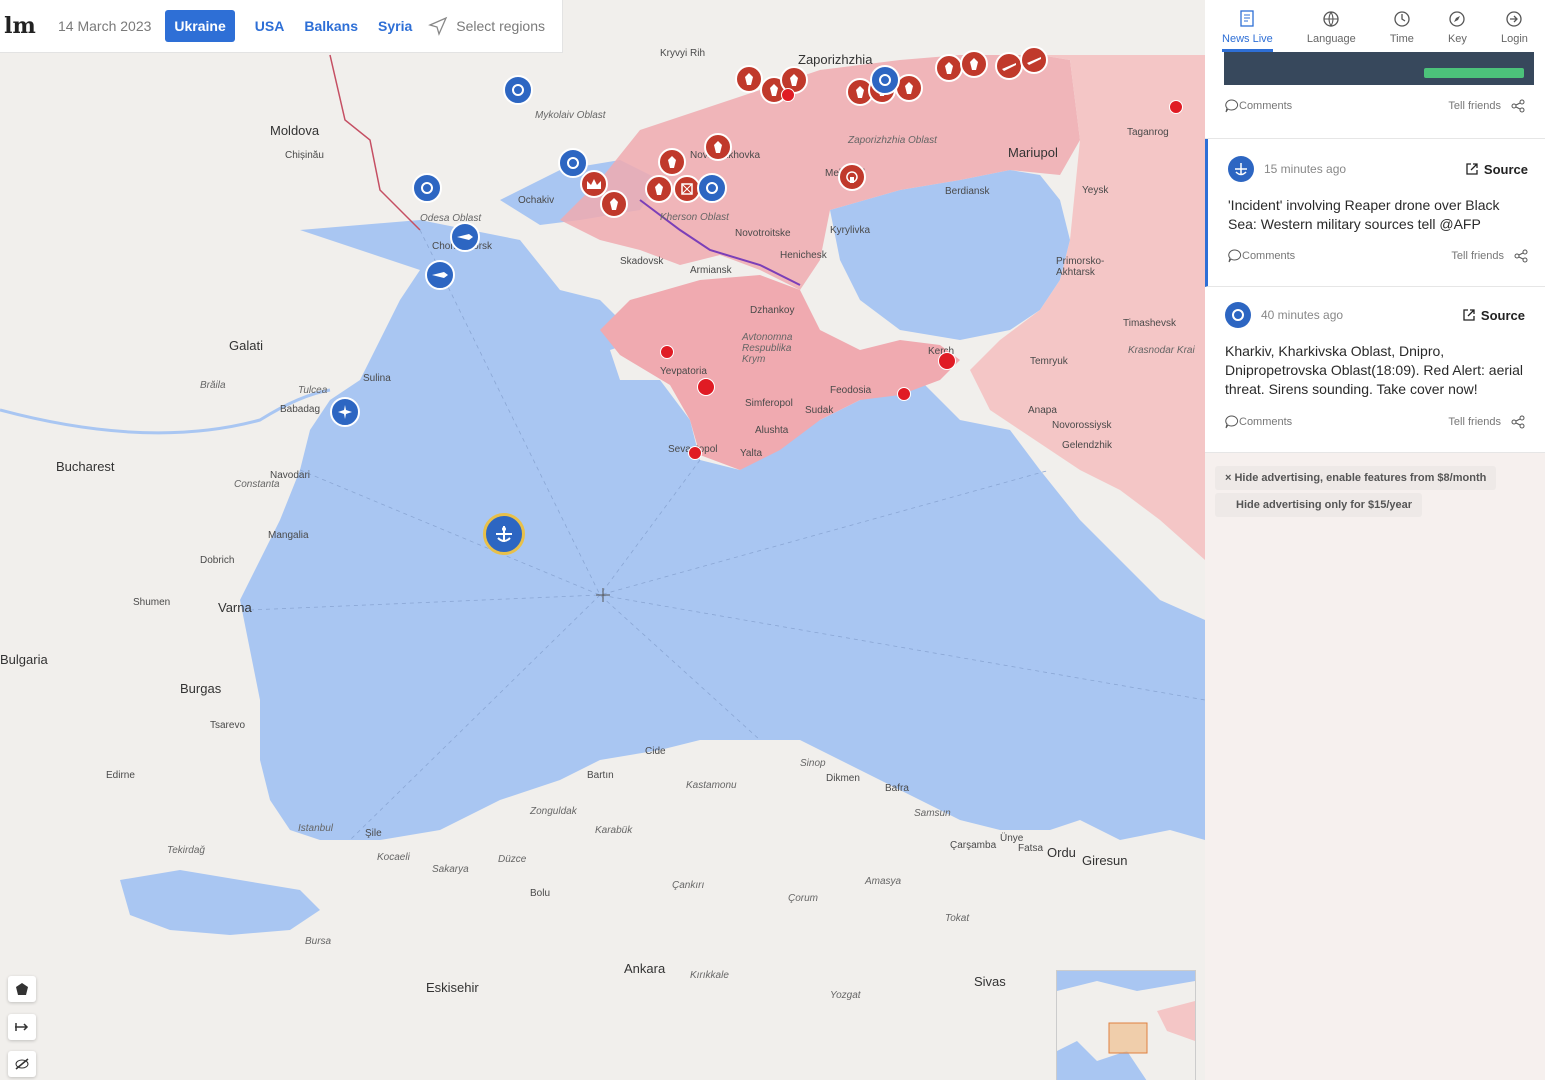 The height and width of the screenshot is (1080, 1545). I want to click on label-berdiansk: Berdiansk, so click(967, 191).